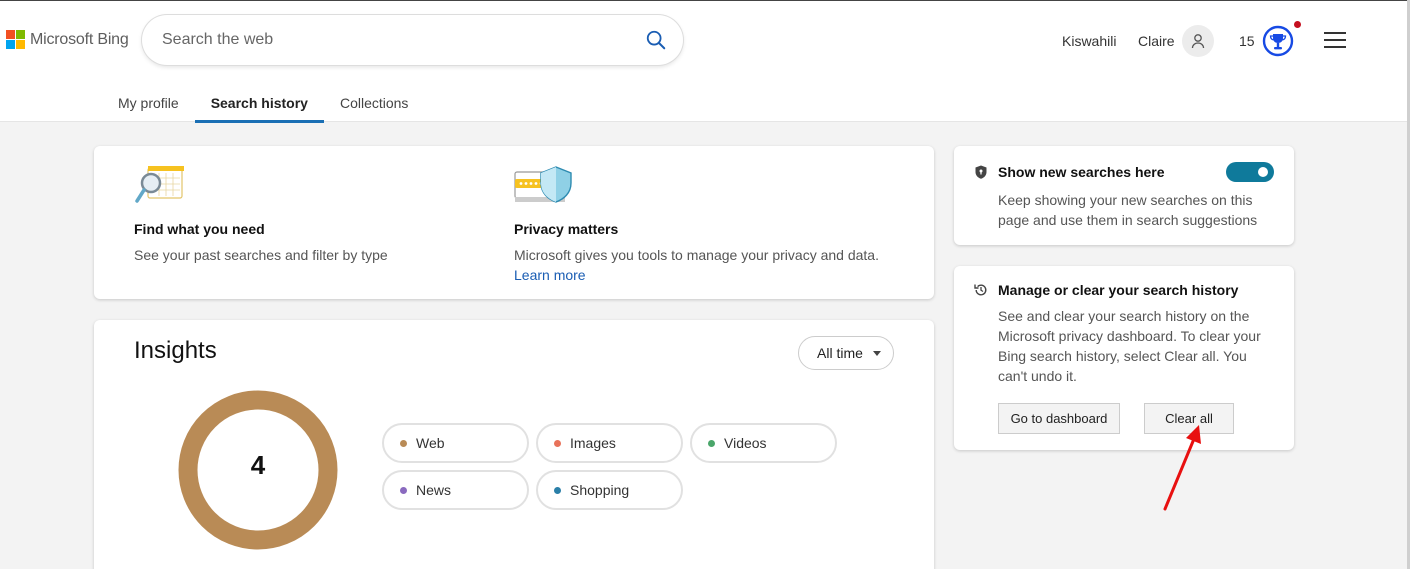 This screenshot has width=1410, height=569. Describe the element at coordinates (374, 104) in the screenshot. I see `tab-collections: Collections` at that location.